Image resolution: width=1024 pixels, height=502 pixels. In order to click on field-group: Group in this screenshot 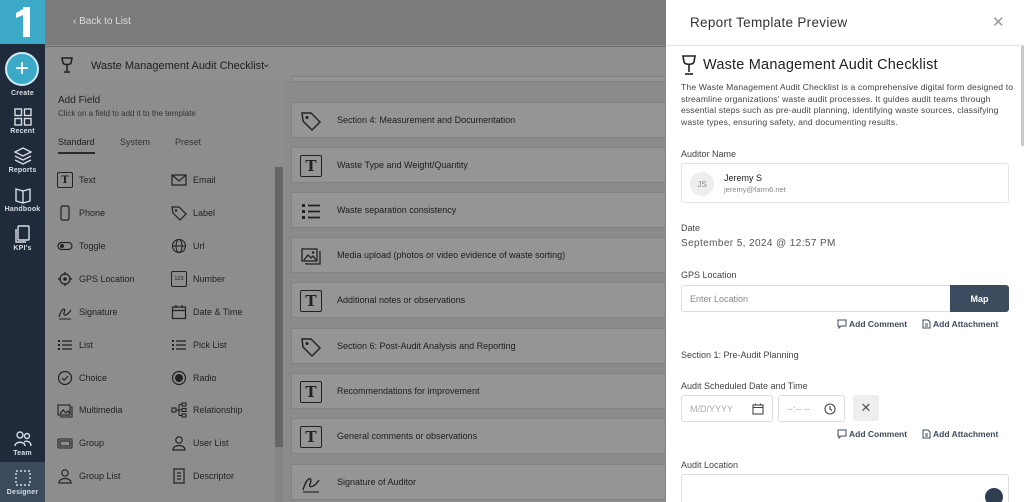, I will do `click(80, 443)`.